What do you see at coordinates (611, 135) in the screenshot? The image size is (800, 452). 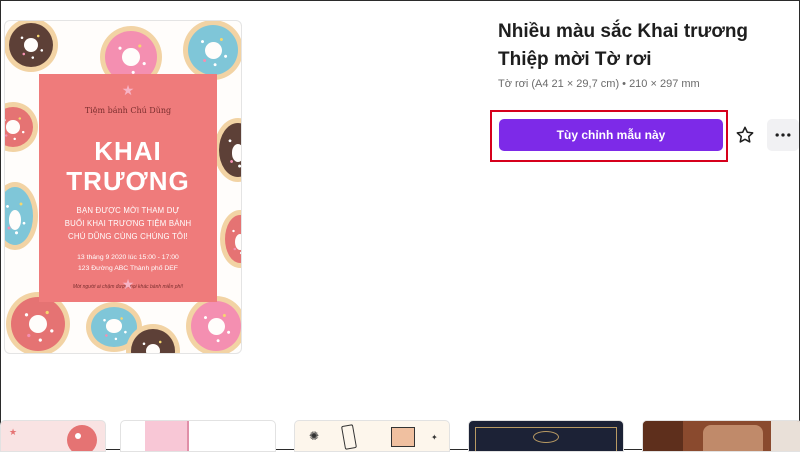 I see `customize-template-button: Tùy chỉnh mẫu này` at bounding box center [611, 135].